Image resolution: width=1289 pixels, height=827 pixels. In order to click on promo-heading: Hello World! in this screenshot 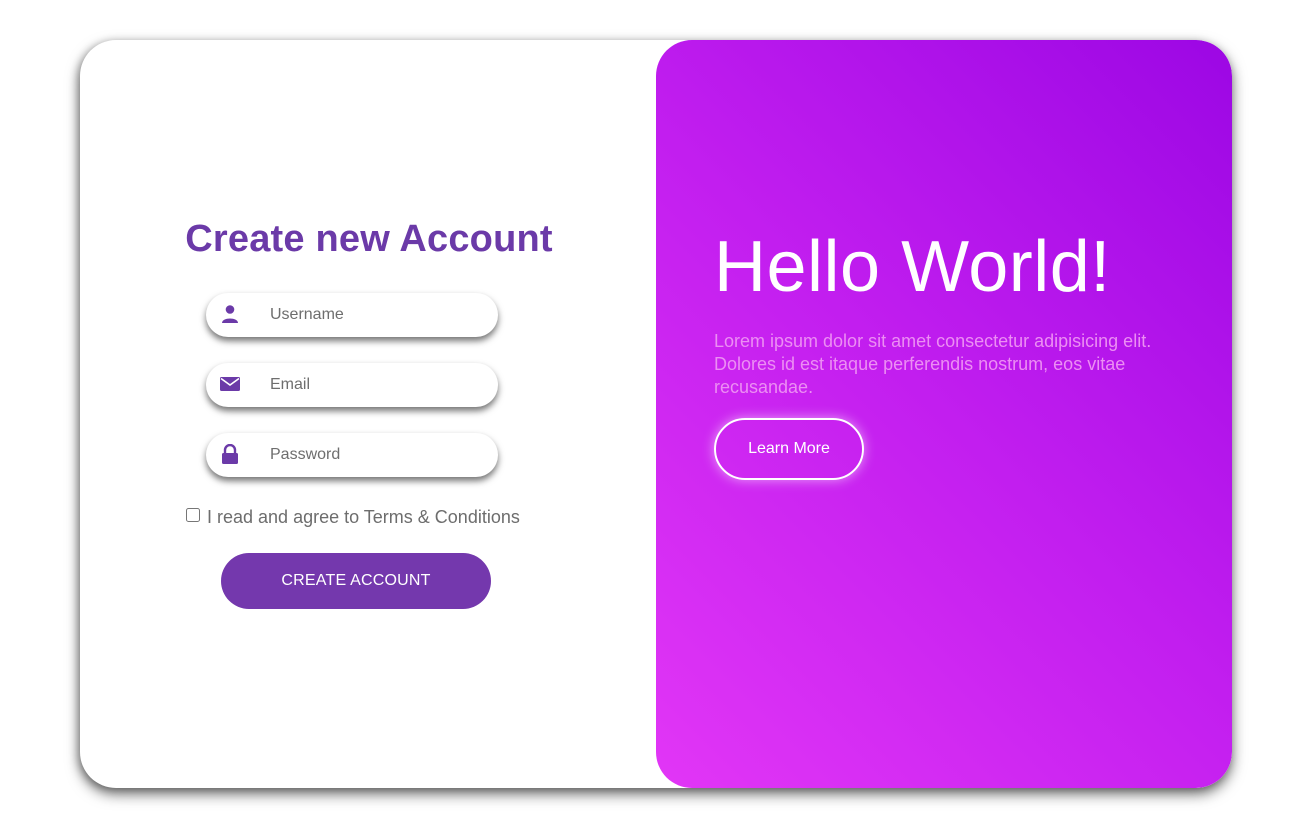, I will do `click(912, 267)`.